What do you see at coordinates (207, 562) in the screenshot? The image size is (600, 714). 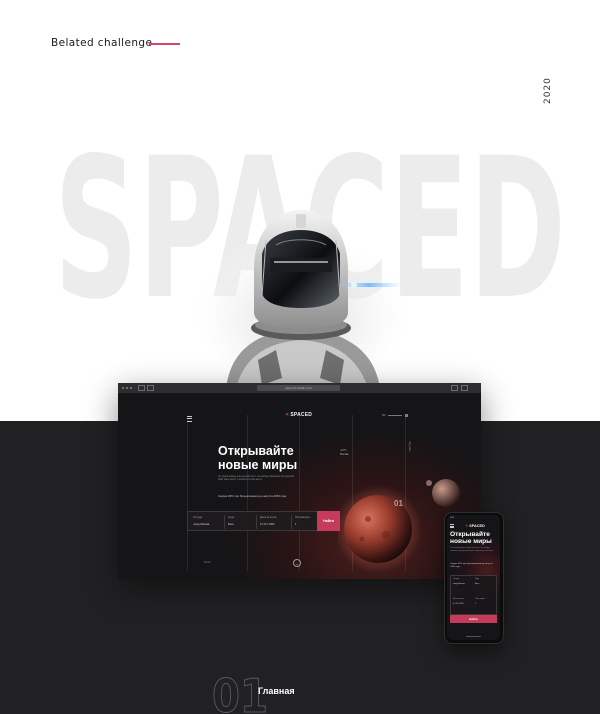 I see `scroll-label: Scroll` at bounding box center [207, 562].